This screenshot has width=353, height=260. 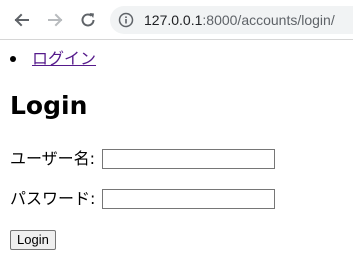 What do you see at coordinates (33, 240) in the screenshot?
I see `login-button: Login` at bounding box center [33, 240].